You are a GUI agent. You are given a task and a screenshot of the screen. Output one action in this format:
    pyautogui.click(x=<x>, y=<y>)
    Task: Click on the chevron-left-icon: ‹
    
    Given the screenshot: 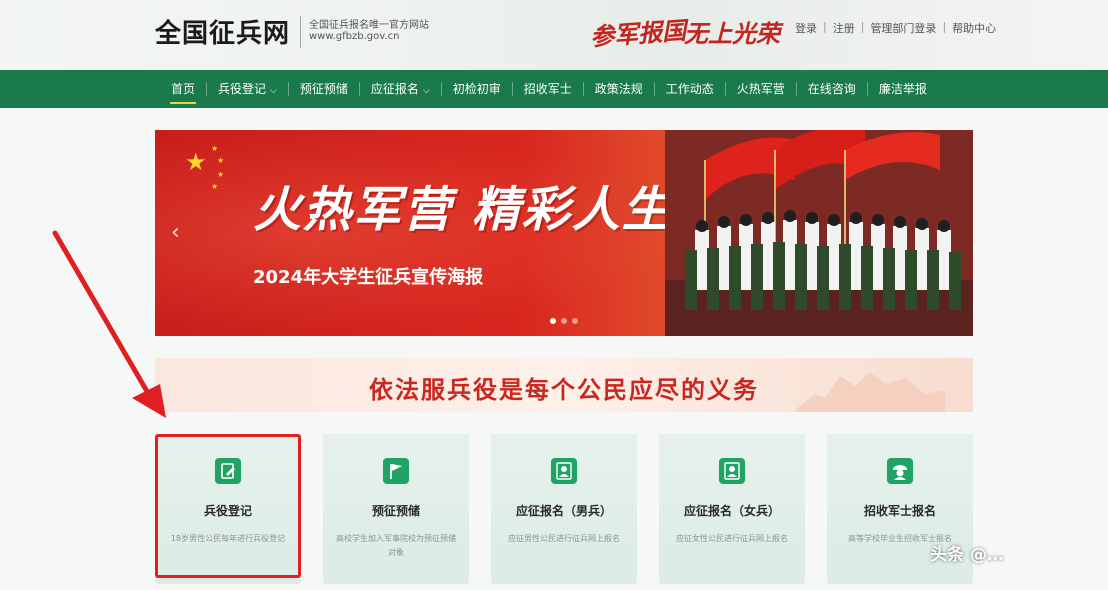 What is the action you would take?
    pyautogui.click(x=175, y=232)
    